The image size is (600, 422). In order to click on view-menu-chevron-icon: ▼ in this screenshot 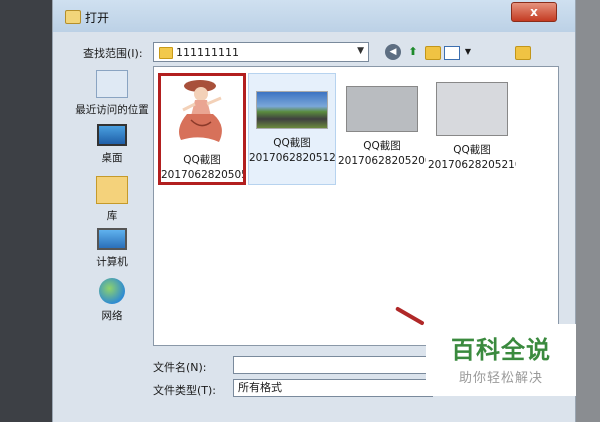, I will do `click(468, 52)`.